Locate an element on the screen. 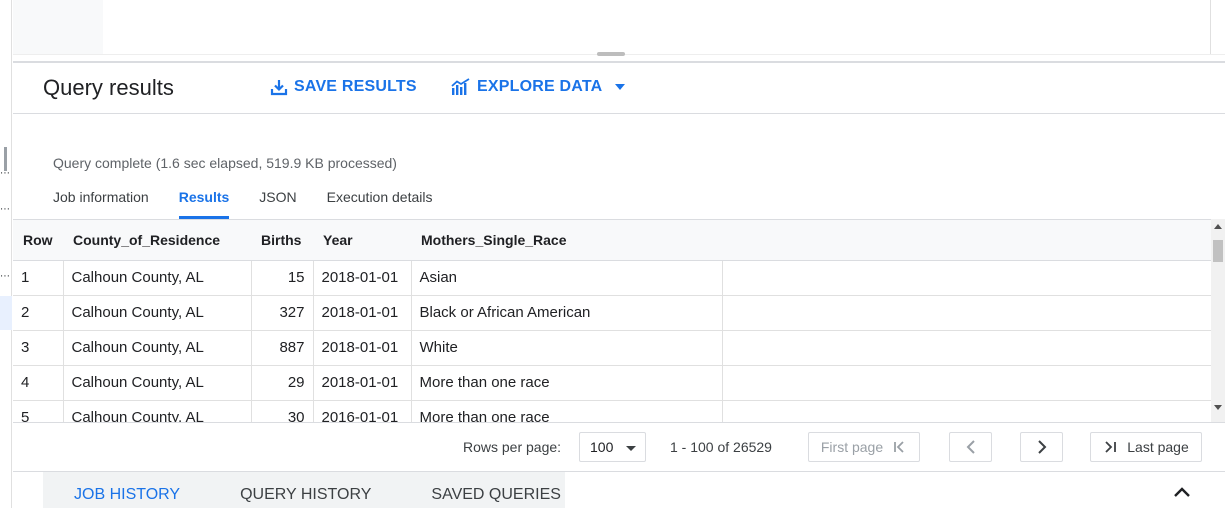 Image resolution: width=1225 pixels, height=508 pixels. column-header-race: Mothers_Single_Race is located at coordinates (566, 240).